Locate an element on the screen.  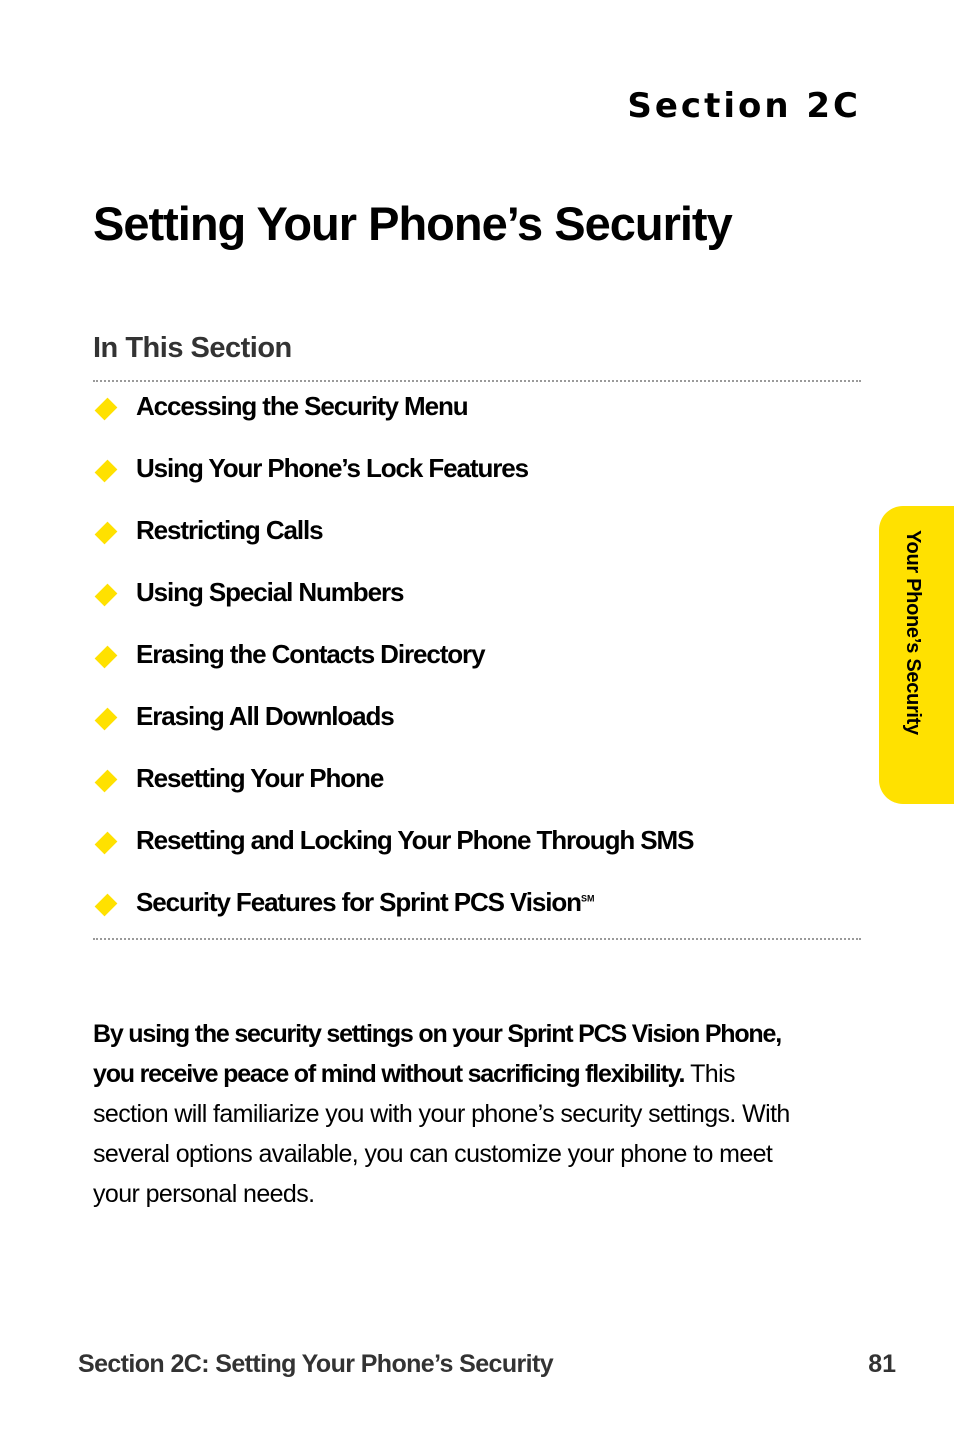
side-tab-label: Your Phone’s Security is located at coordinates (913, 632).